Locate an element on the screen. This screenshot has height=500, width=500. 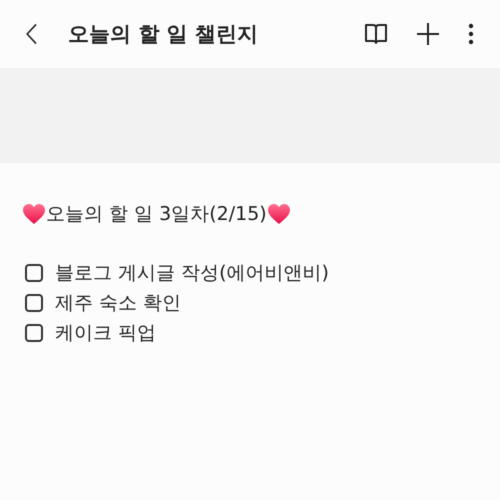
checklist-item: 제주 숙소 확인 is located at coordinates (118, 303).